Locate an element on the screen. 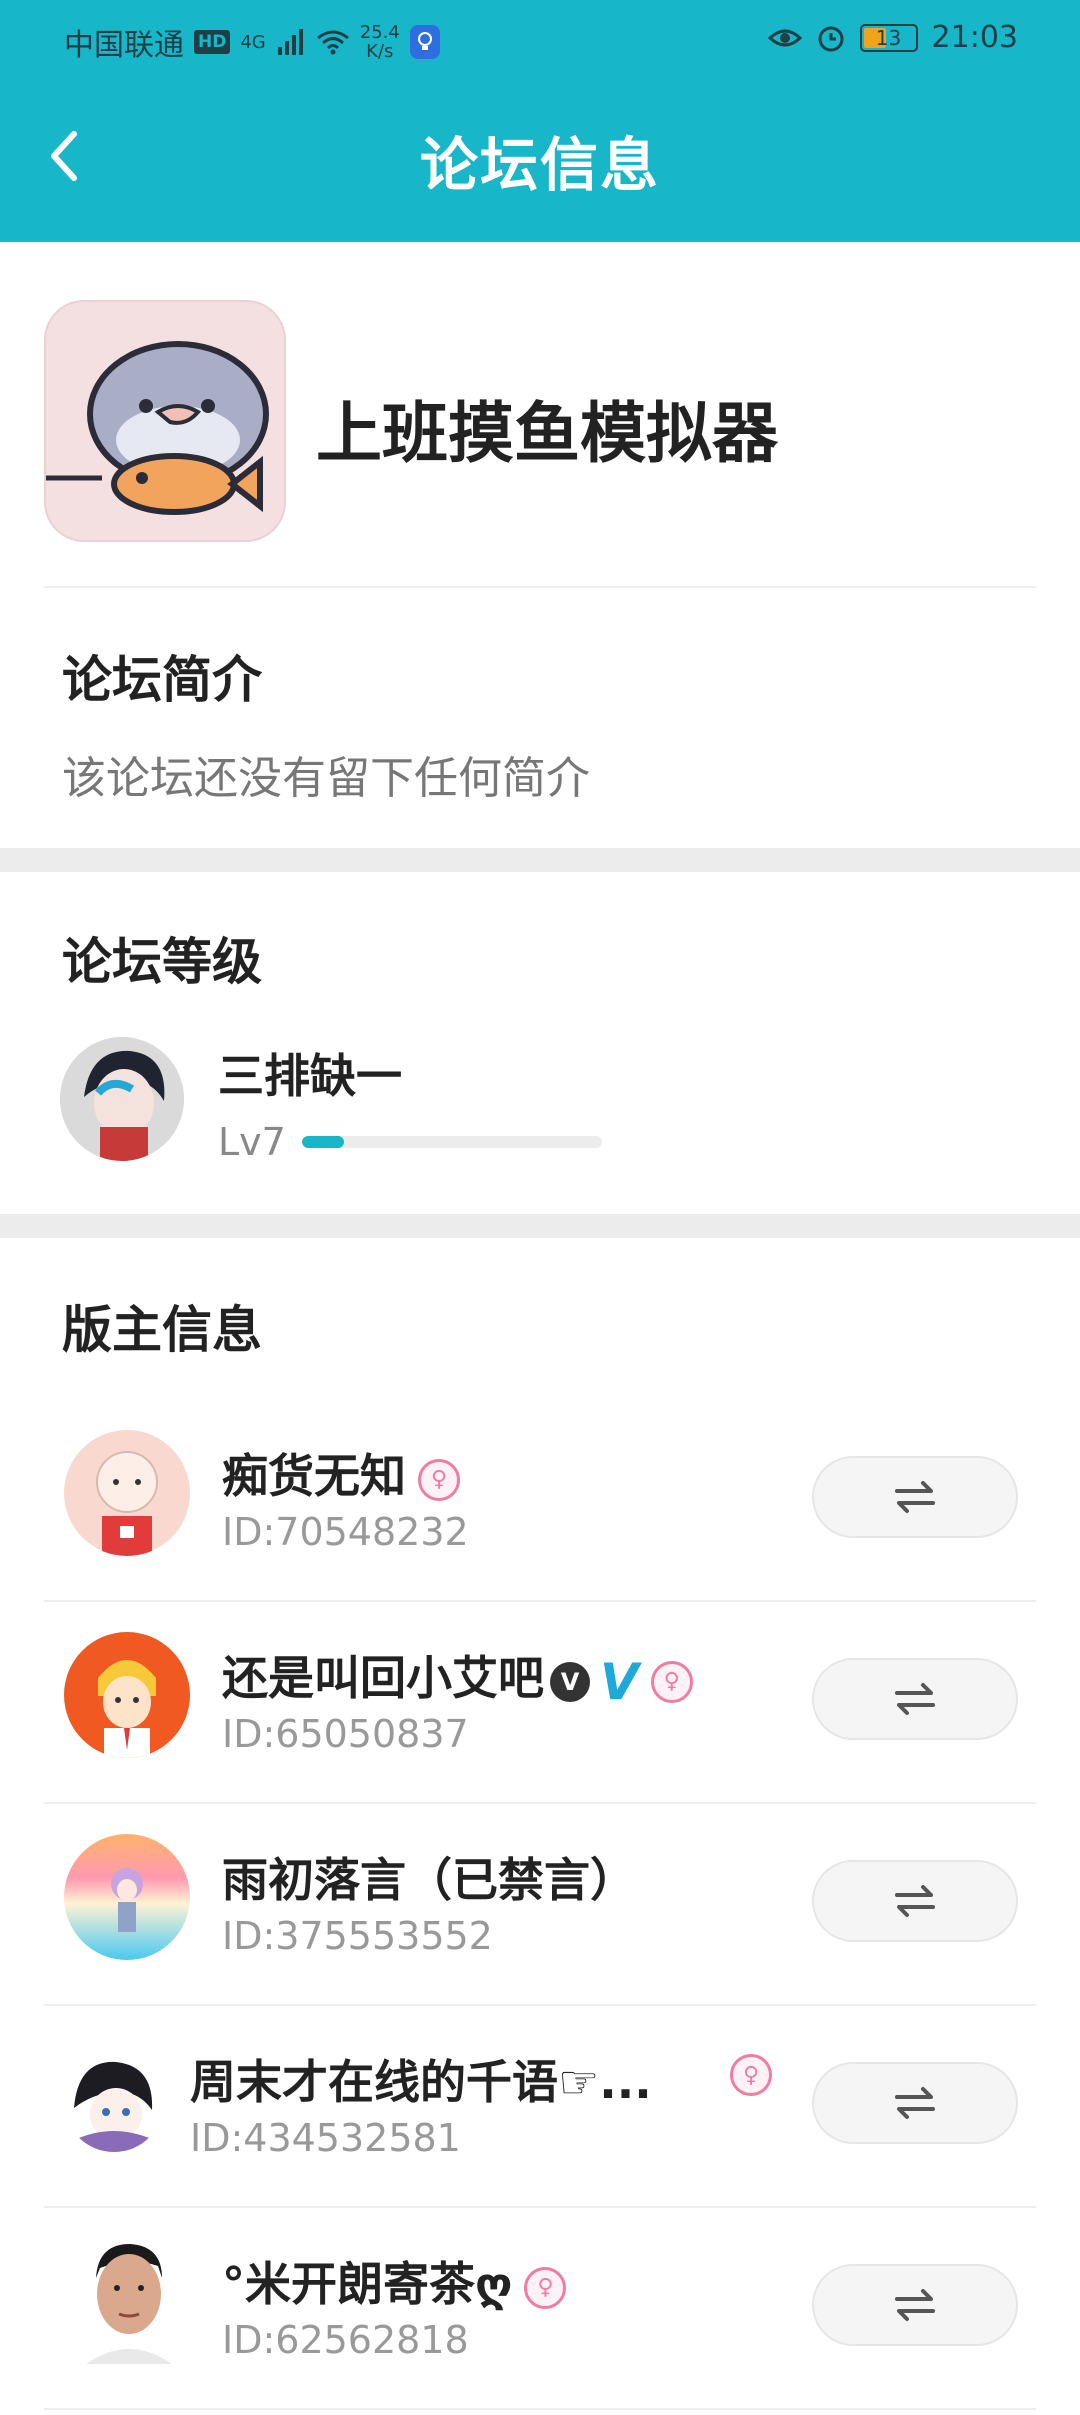 Image resolution: width=1080 pixels, height=2415 pixels. level-user-avatar is located at coordinates (122, 1099).